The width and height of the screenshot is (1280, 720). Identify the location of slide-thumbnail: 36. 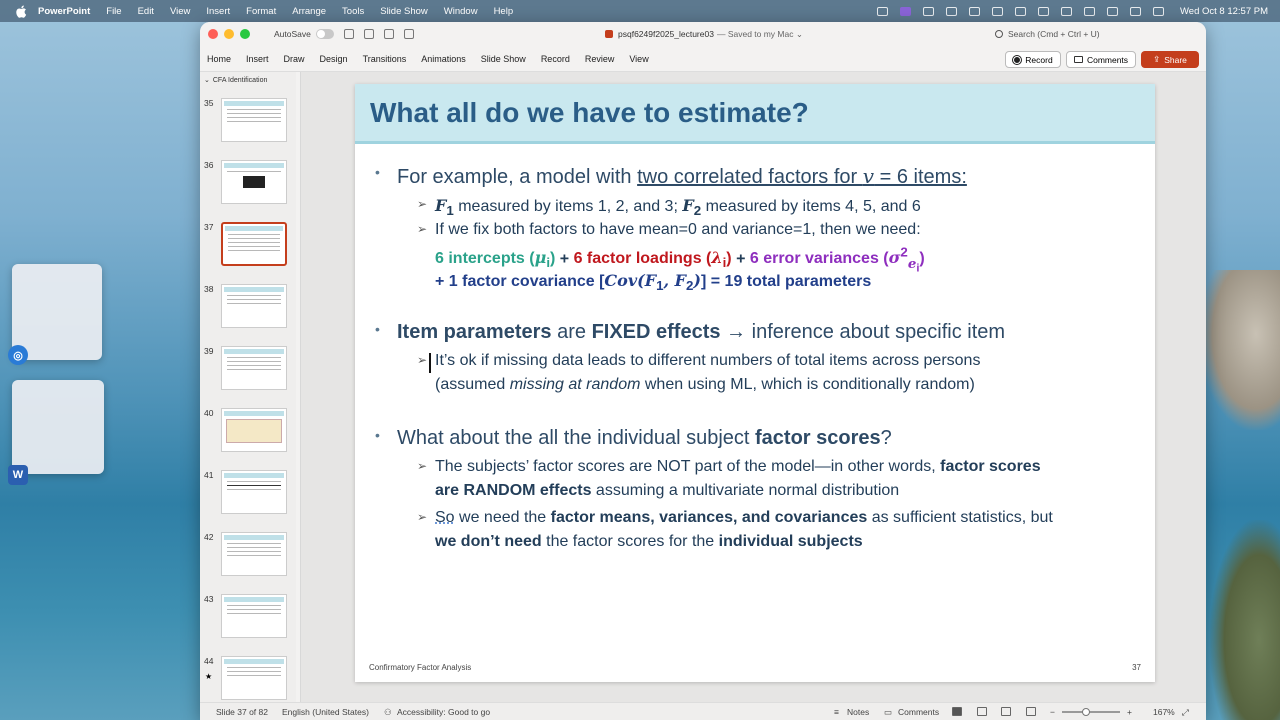
(248, 189).